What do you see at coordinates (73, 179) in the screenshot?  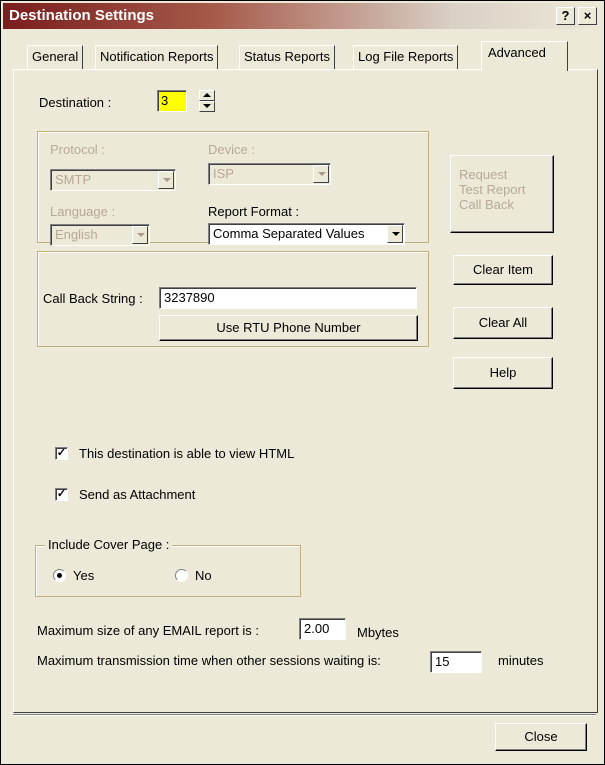 I see `protocol-value: SMTP` at bounding box center [73, 179].